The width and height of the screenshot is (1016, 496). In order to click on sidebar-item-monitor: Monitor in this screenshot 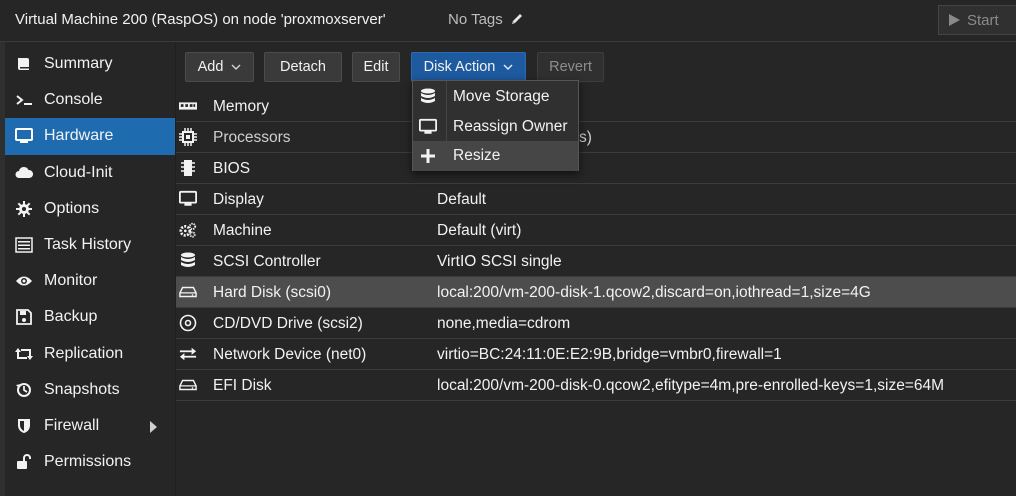, I will do `click(90, 281)`.